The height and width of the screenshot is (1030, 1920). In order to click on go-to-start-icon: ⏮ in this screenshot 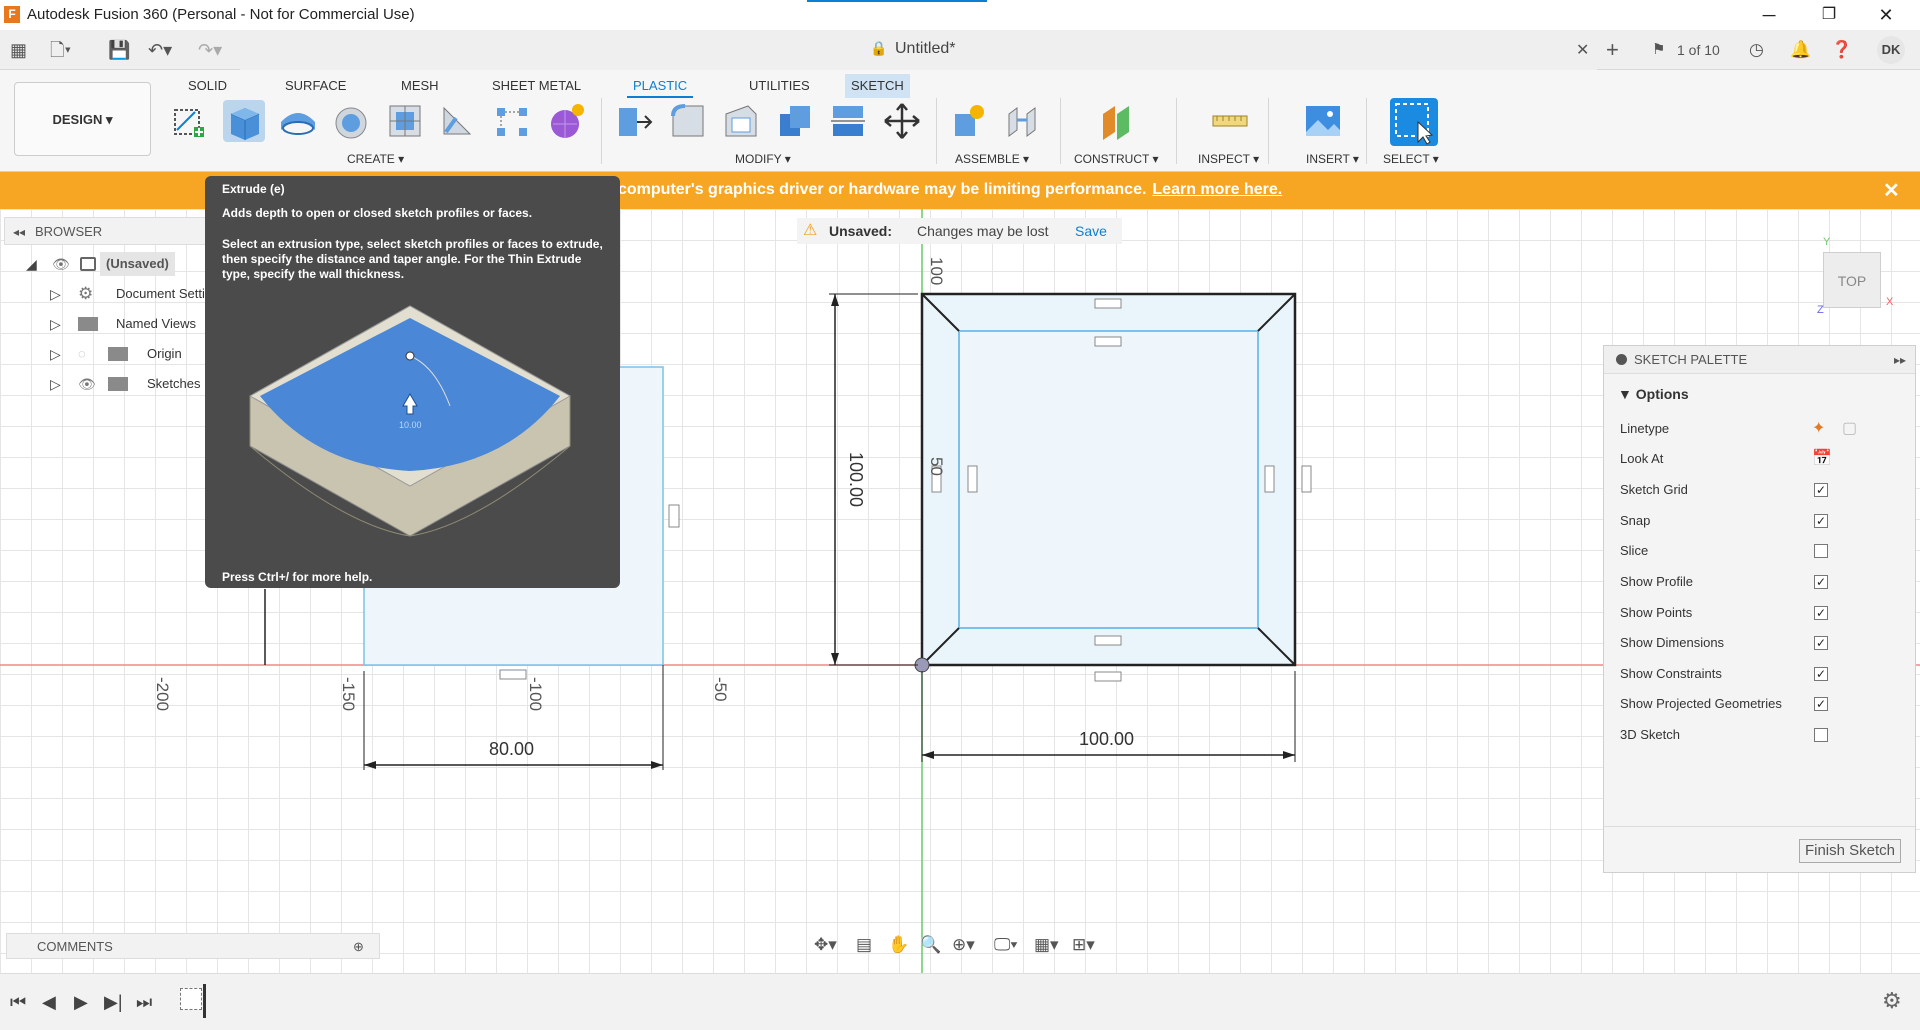, I will do `click(18, 1002)`.